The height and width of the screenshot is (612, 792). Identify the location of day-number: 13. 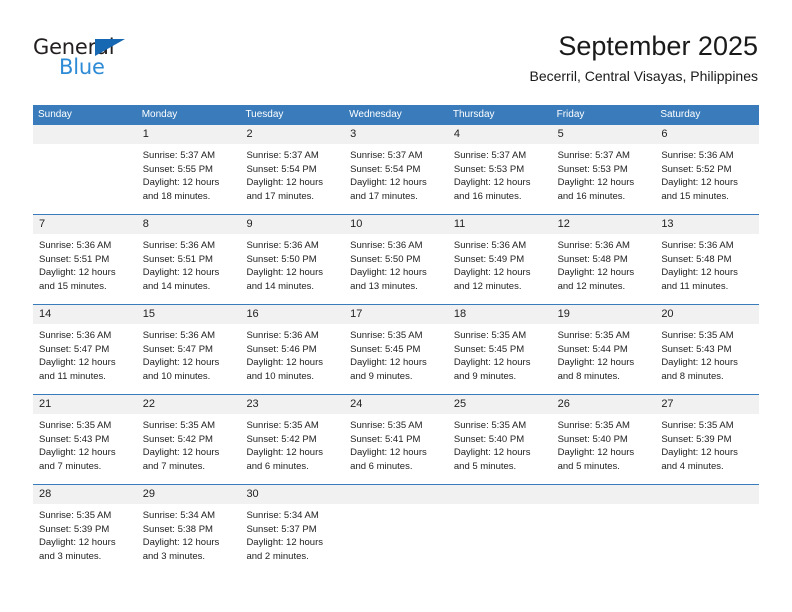
(667, 224).